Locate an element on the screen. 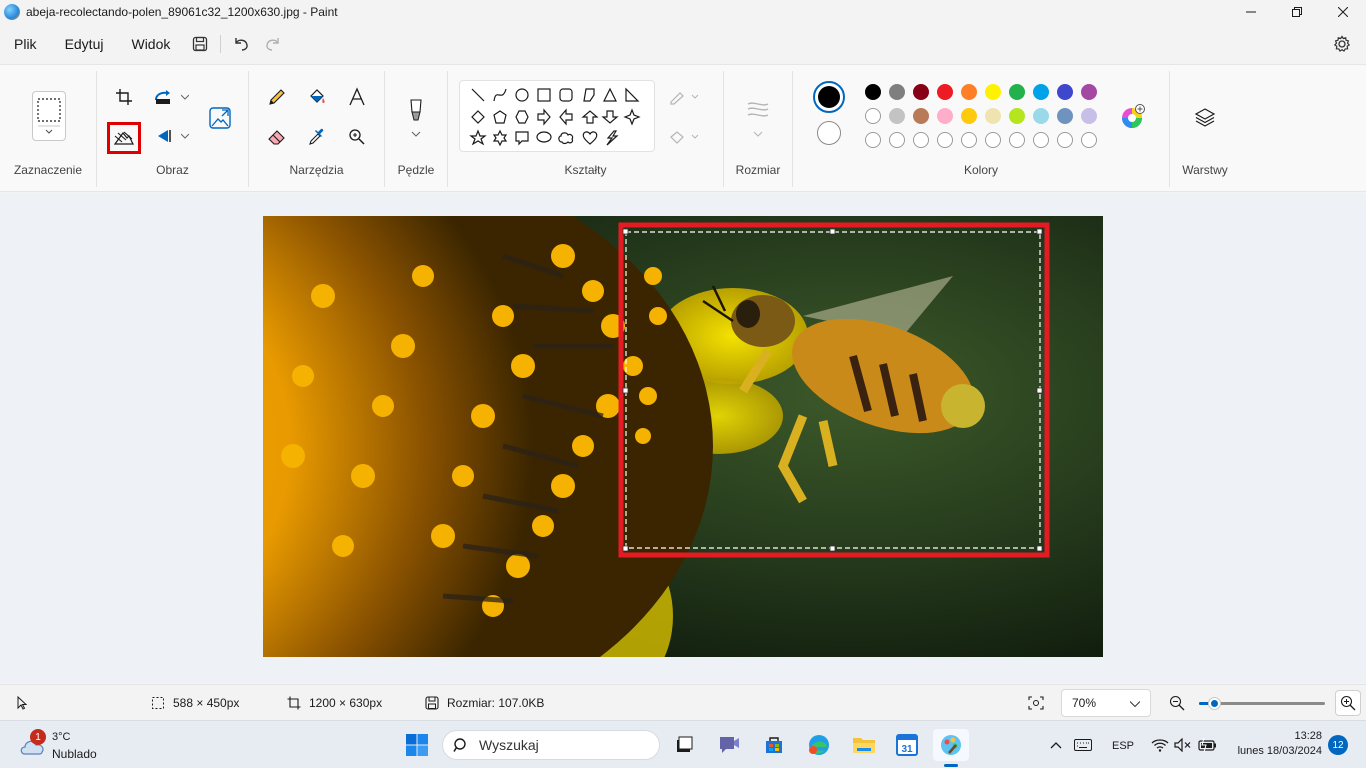 The height and width of the screenshot is (768, 1366). windows-logo-icon is located at coordinates (417, 745).